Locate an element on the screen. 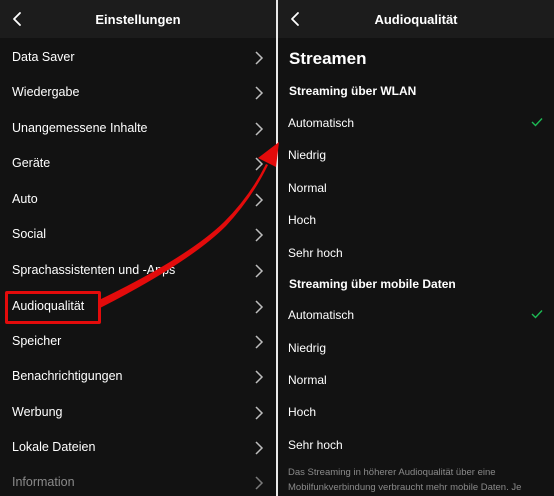 This screenshot has width=554, height=496. page-title: Einstellungen is located at coordinates (138, 19).